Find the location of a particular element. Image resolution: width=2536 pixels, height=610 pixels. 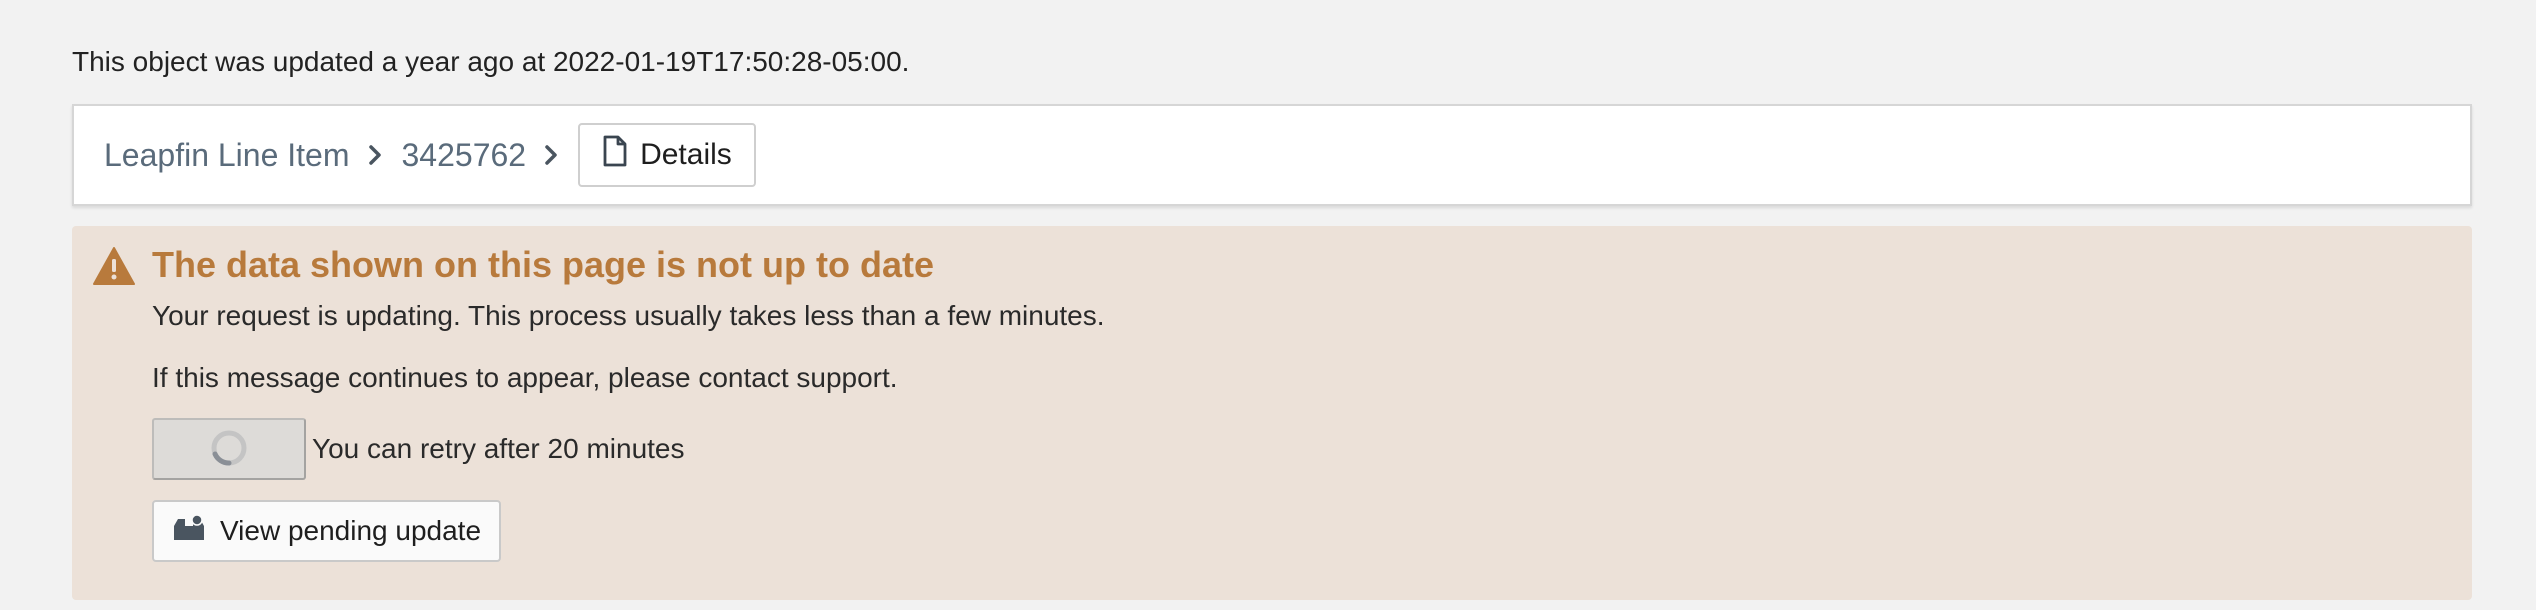

view-pending-update-label: View pending update is located at coordinates (351, 530).